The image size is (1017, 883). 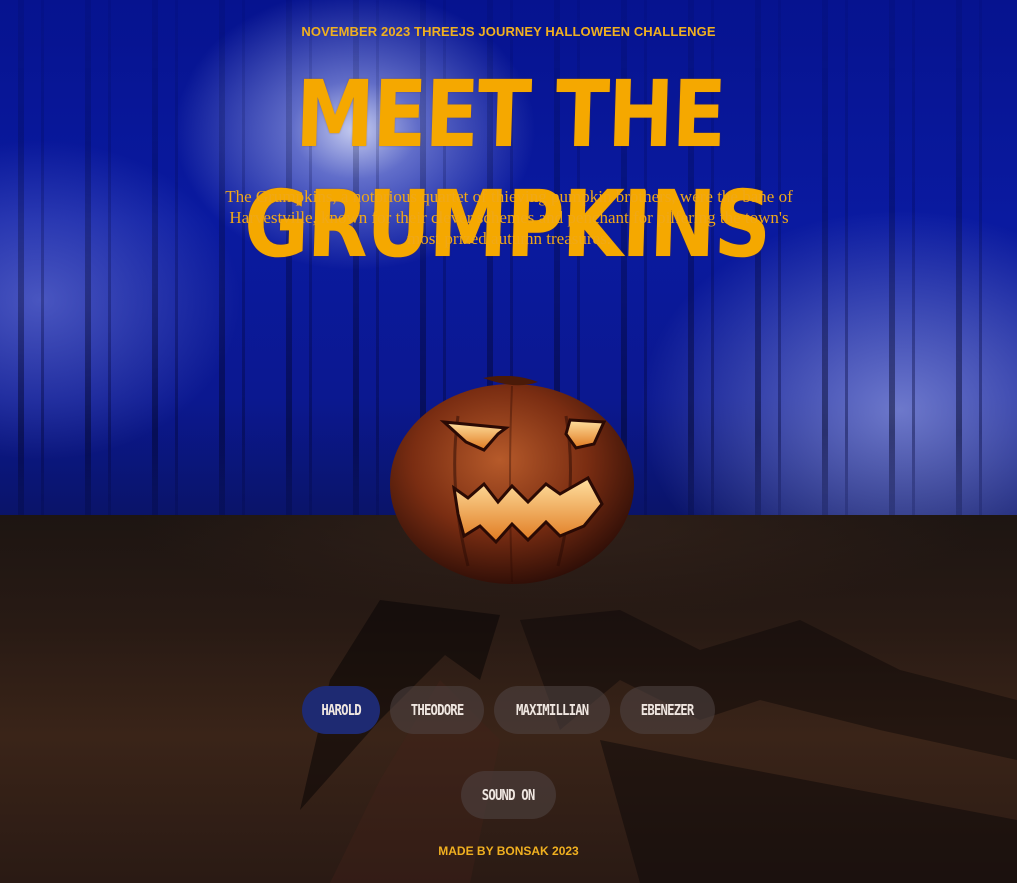 I want to click on sound-toggle-button: SOUND ON, so click(x=508, y=795).